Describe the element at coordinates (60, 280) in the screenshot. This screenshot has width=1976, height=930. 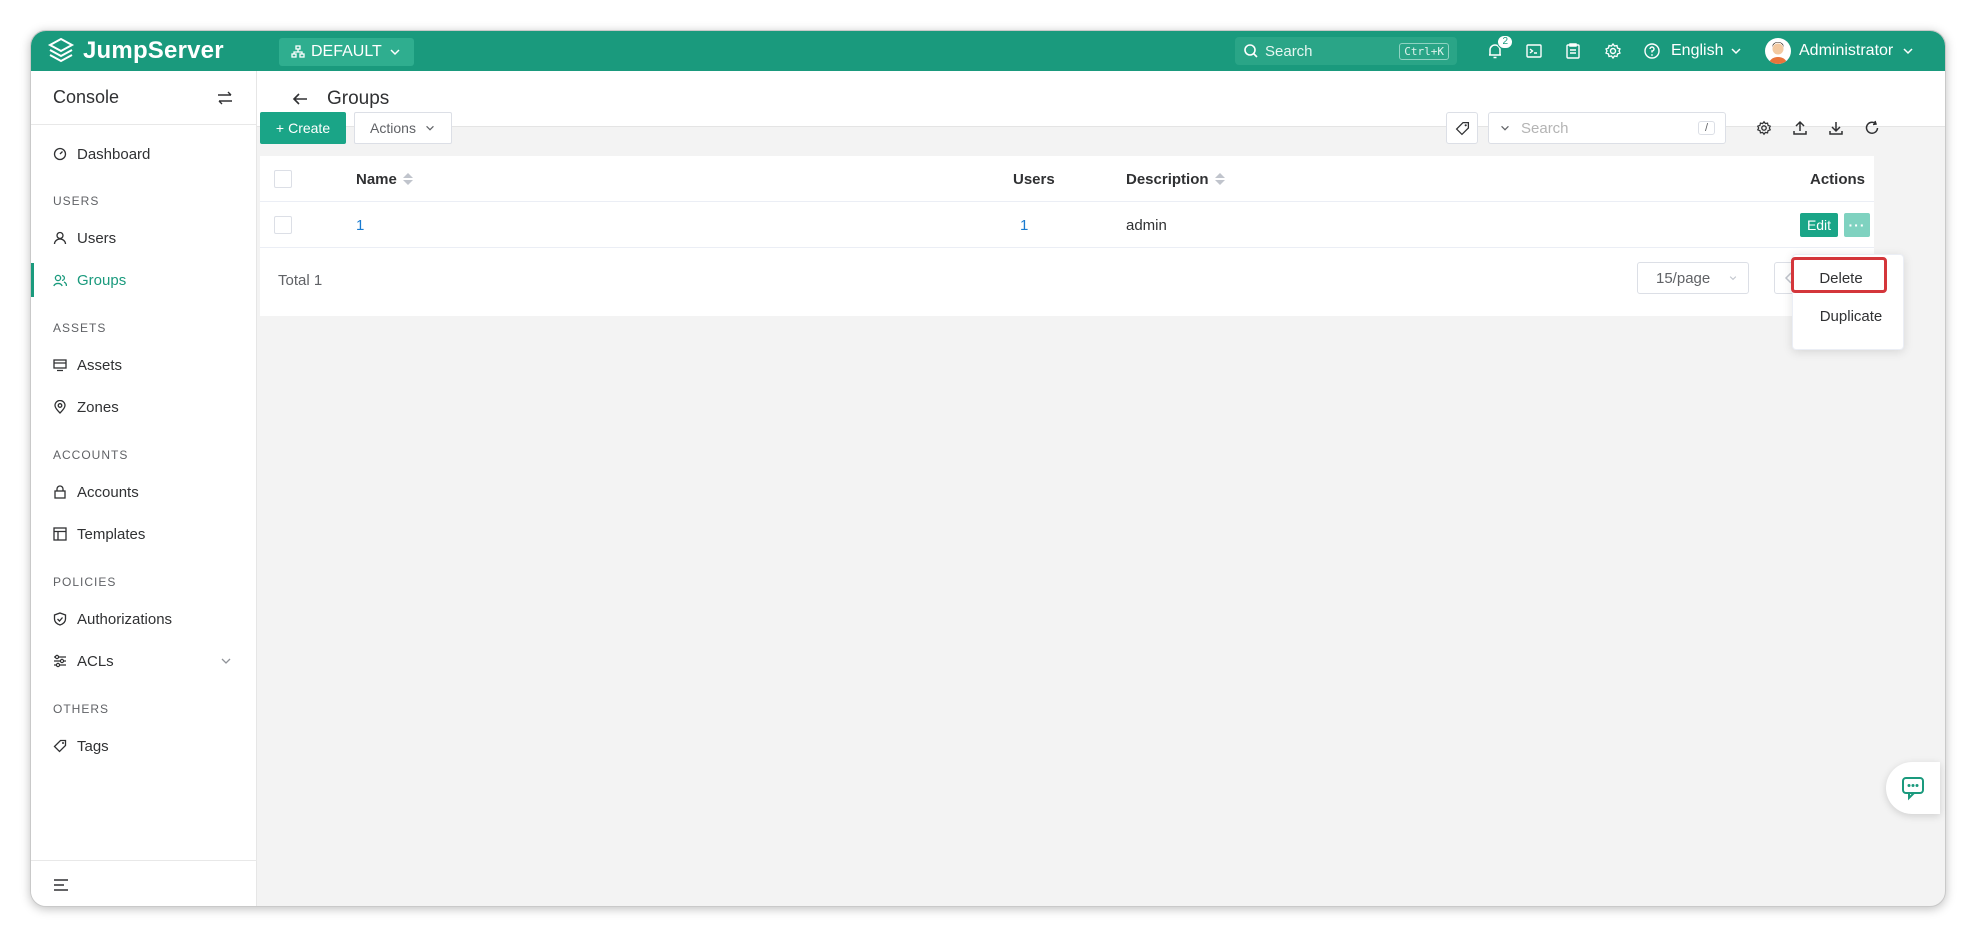
I see `group-icon` at that location.